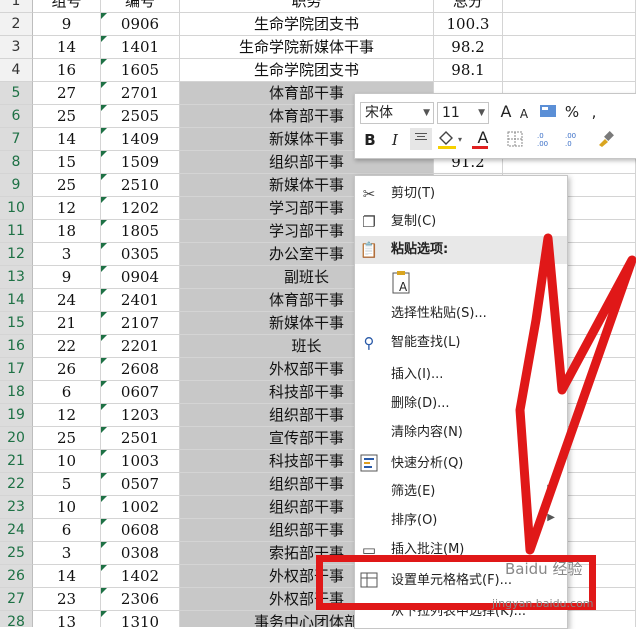 This screenshot has height=629, width=636. What do you see at coordinates (572, 113) in the screenshot?
I see `percent-style-button: %` at bounding box center [572, 113].